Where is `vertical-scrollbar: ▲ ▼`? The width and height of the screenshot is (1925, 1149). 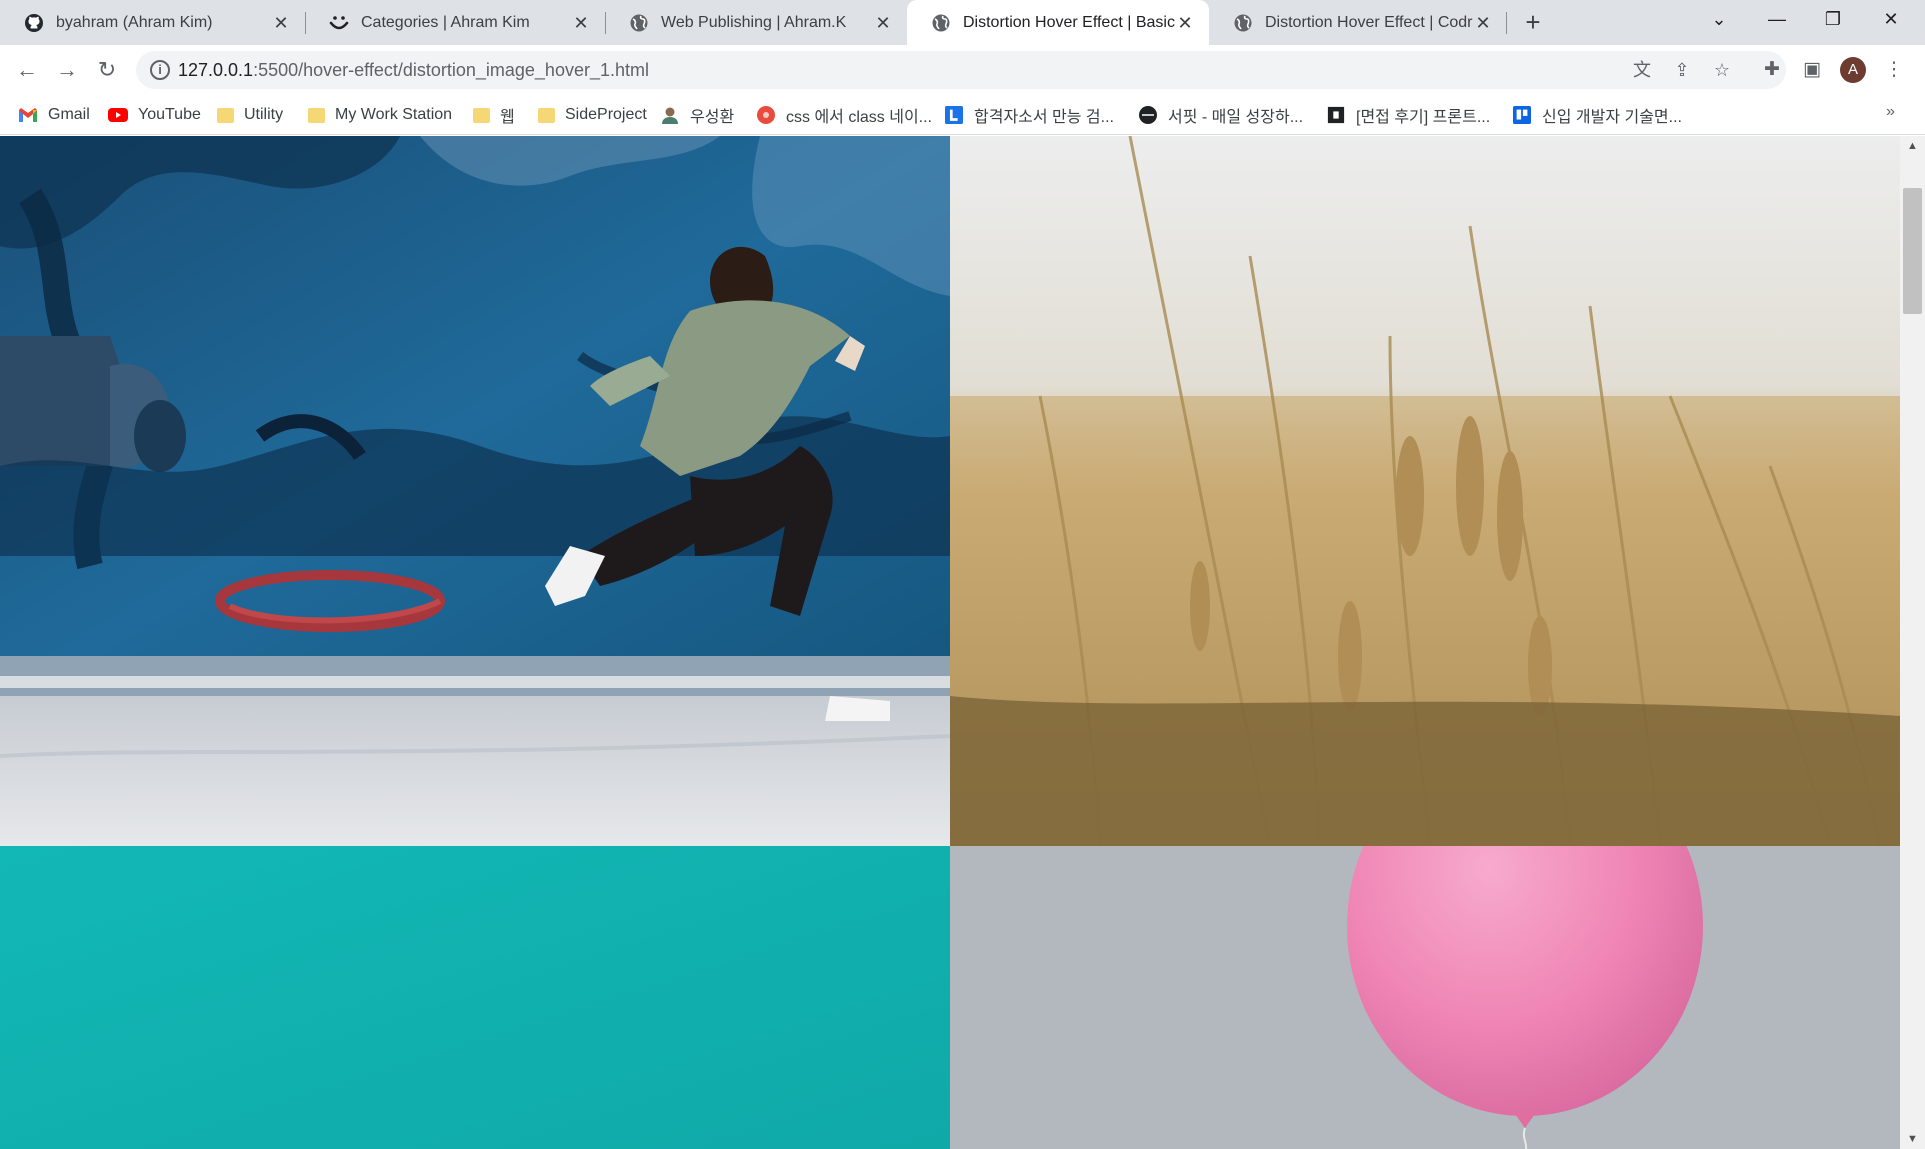
vertical-scrollbar: ▲ ▼ is located at coordinates (1912, 642).